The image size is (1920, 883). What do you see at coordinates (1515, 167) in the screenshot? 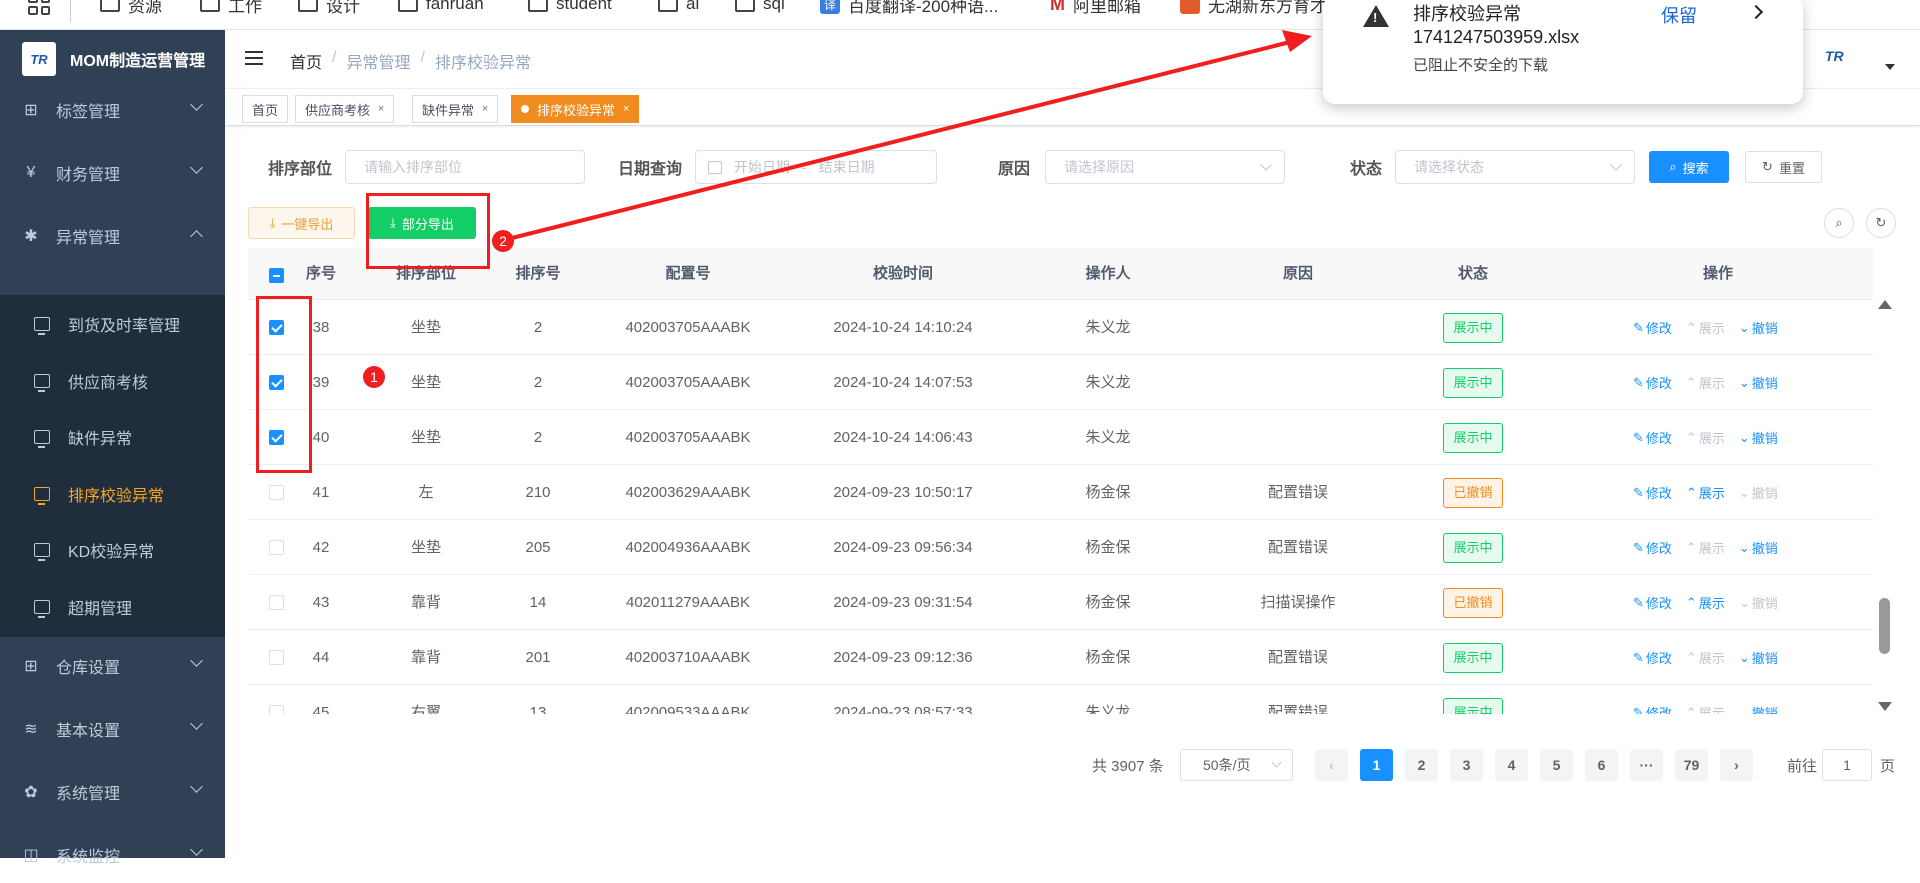
I see `status-select: 请选择状态` at bounding box center [1515, 167].